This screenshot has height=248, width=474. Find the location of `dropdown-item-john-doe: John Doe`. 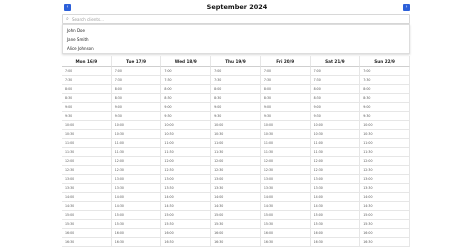

dropdown-item-john-doe: John Doe is located at coordinates (76, 31).